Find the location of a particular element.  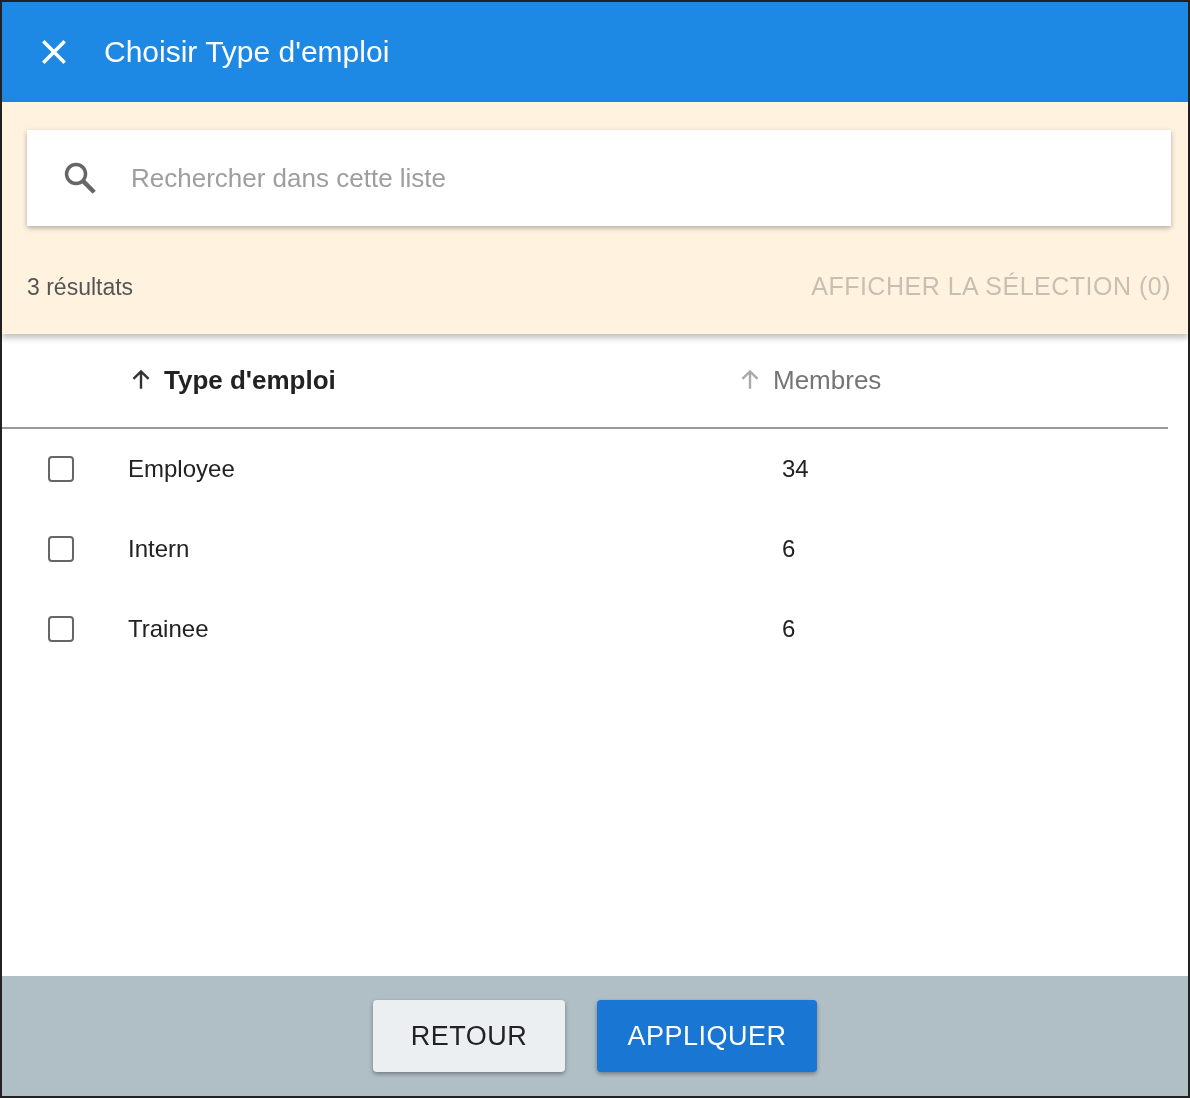

table-cell-text: Employee is located at coordinates (182, 468).